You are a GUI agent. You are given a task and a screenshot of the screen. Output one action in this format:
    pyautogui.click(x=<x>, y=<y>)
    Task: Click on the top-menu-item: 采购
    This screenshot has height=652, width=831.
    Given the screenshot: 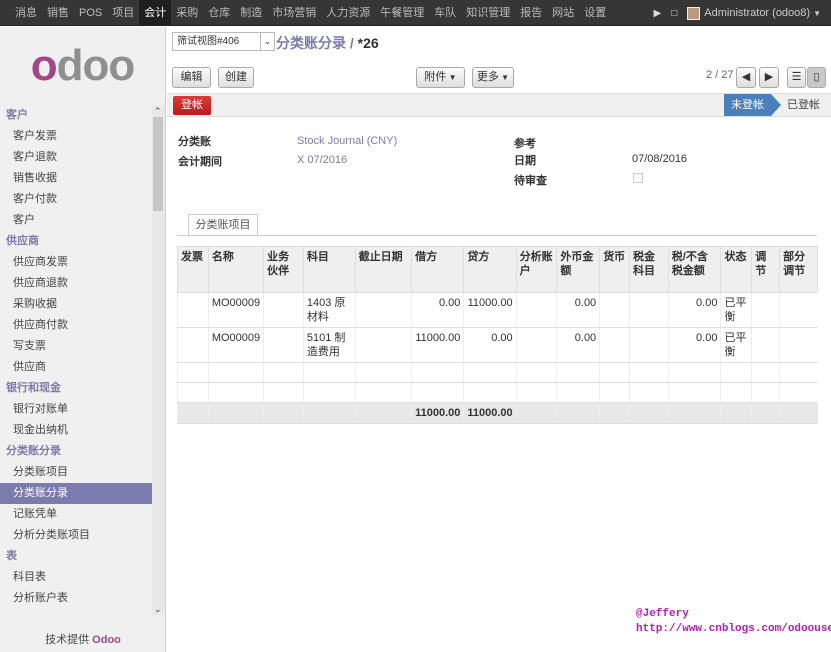 What is the action you would take?
    pyautogui.click(x=187, y=13)
    